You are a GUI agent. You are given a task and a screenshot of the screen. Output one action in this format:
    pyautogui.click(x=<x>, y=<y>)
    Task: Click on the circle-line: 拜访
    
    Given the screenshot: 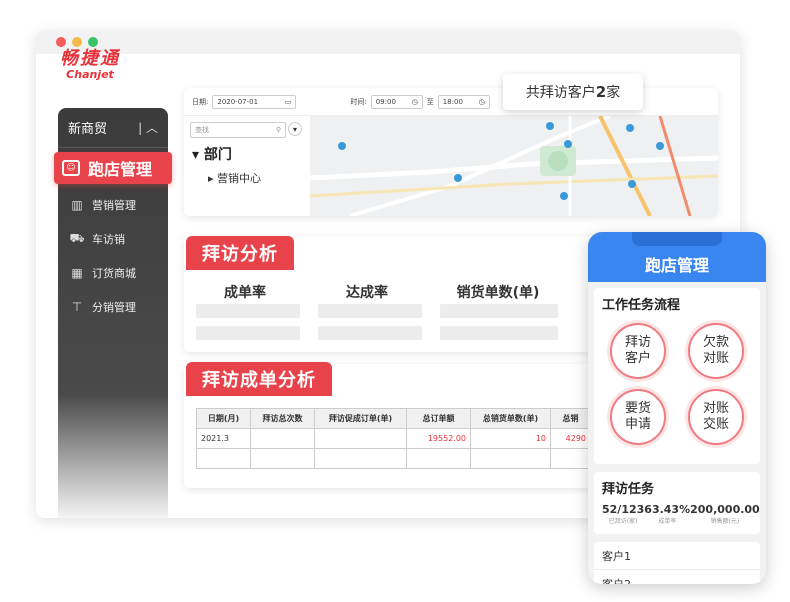 What is the action you would take?
    pyautogui.click(x=637, y=342)
    